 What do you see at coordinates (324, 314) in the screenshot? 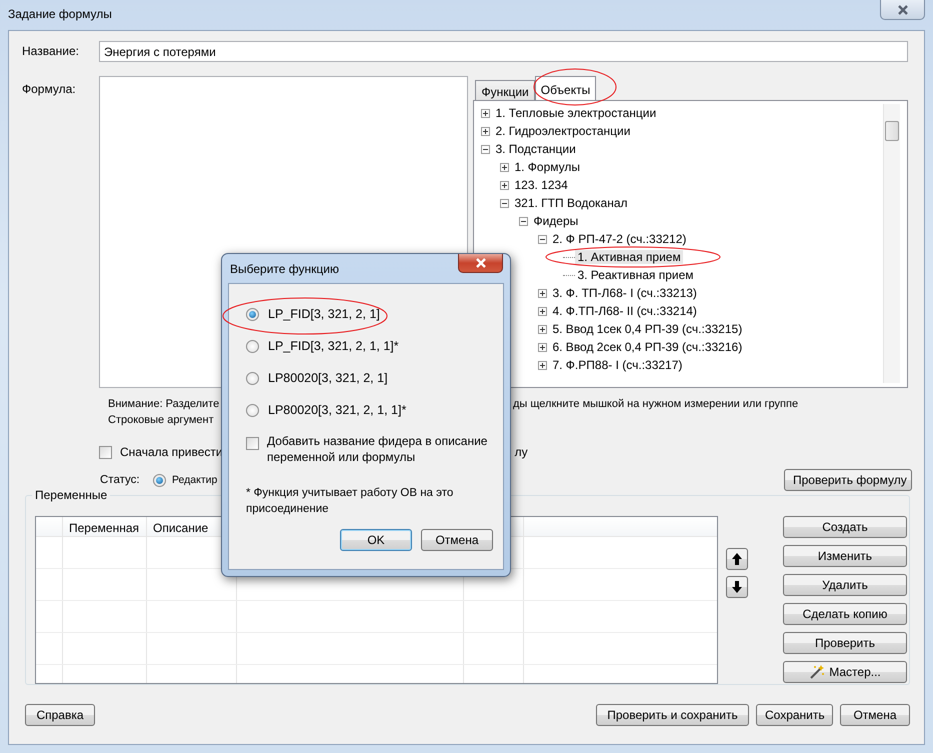
I see `radio-label: LP_FID[3, 321, 2, 1]` at bounding box center [324, 314].